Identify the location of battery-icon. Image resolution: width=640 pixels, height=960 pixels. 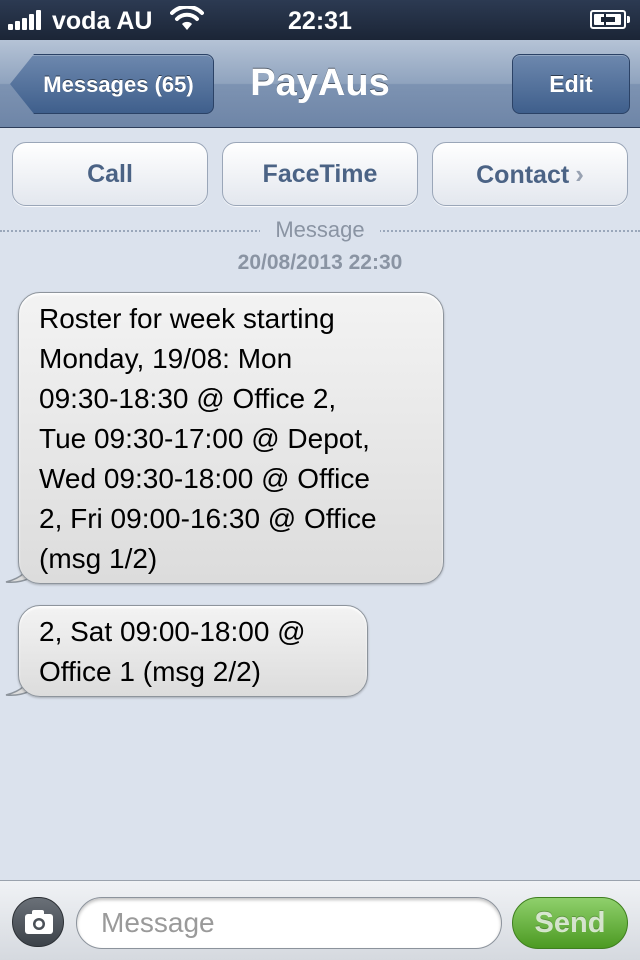
(610, 19).